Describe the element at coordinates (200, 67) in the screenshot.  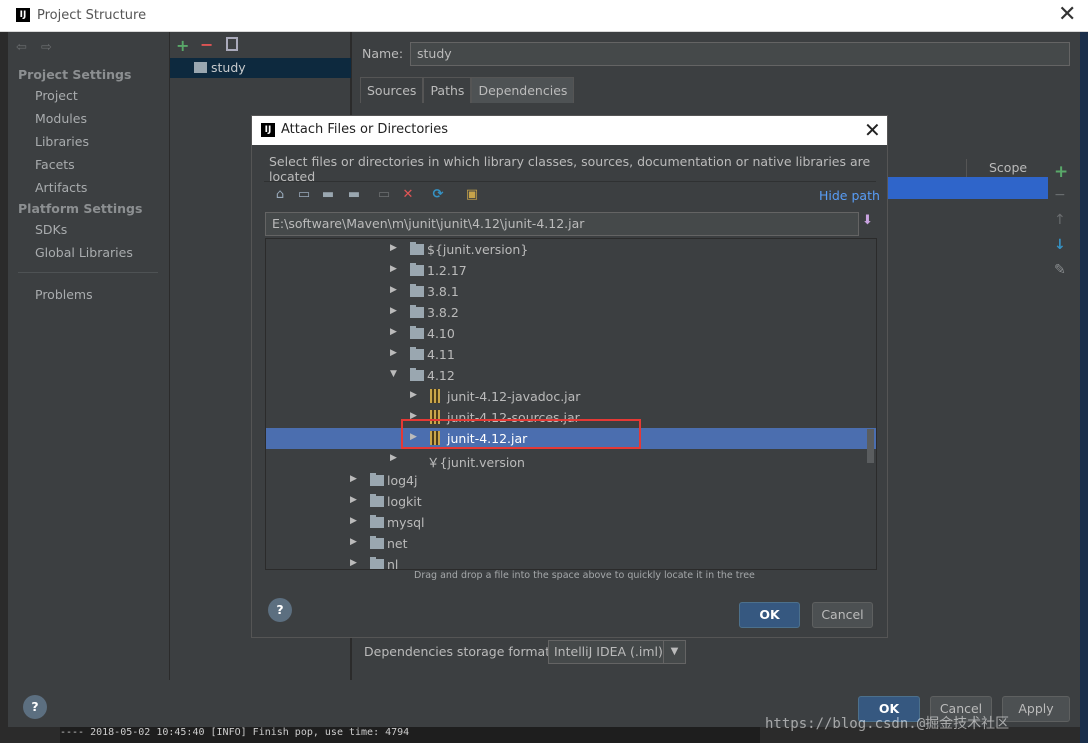
I see `module-folder-icon` at that location.